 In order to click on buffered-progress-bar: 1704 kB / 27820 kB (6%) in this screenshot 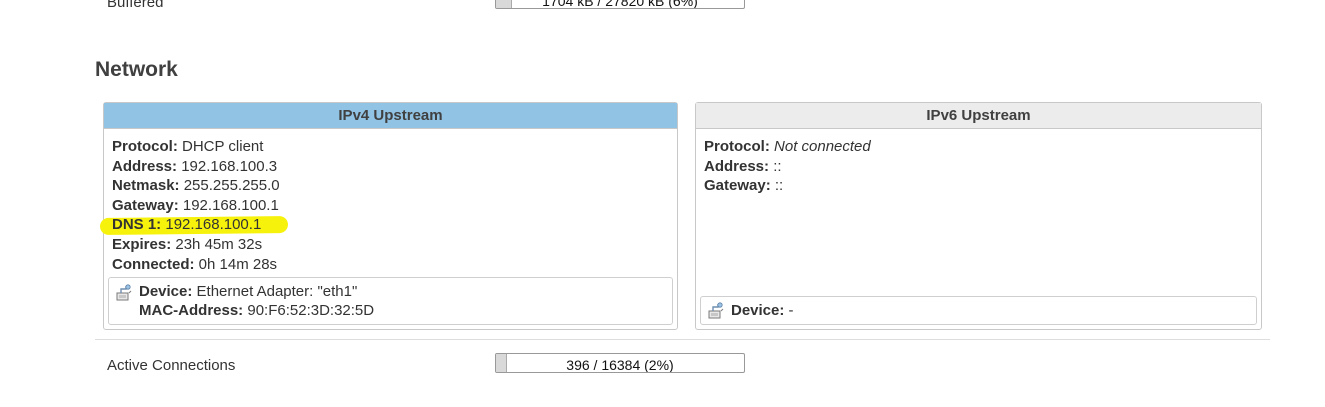, I will do `click(620, 4)`.